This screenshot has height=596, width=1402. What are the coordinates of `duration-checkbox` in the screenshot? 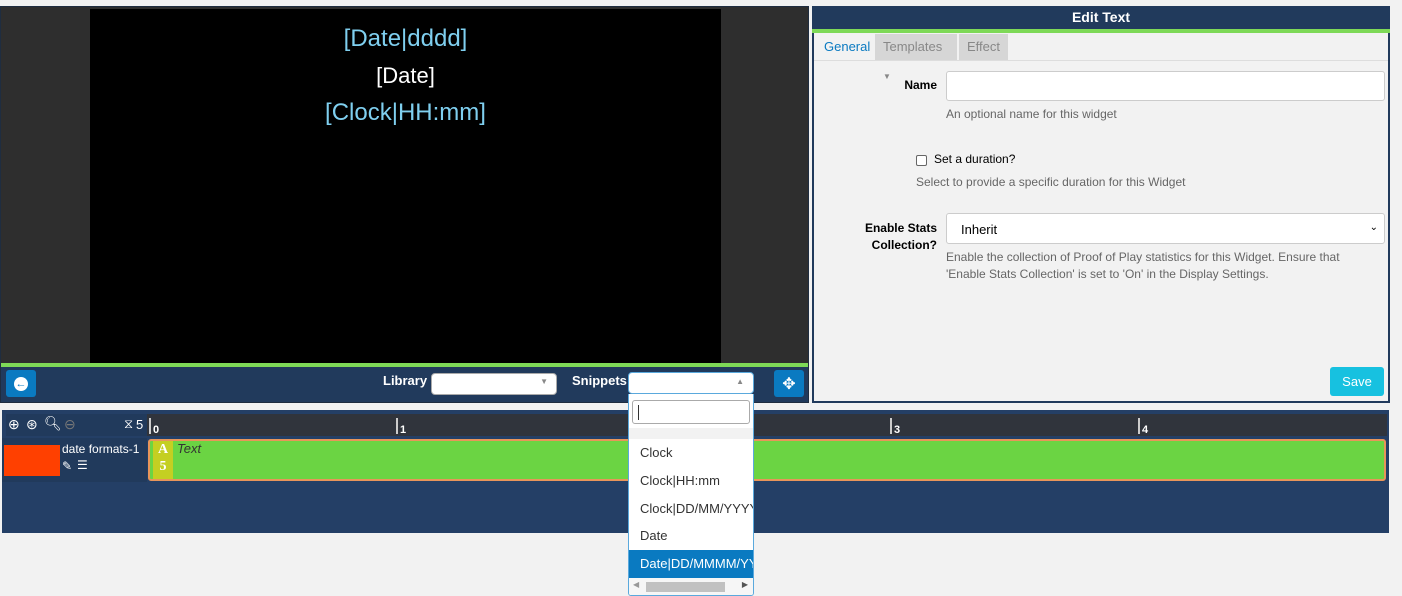 It's located at (921, 160).